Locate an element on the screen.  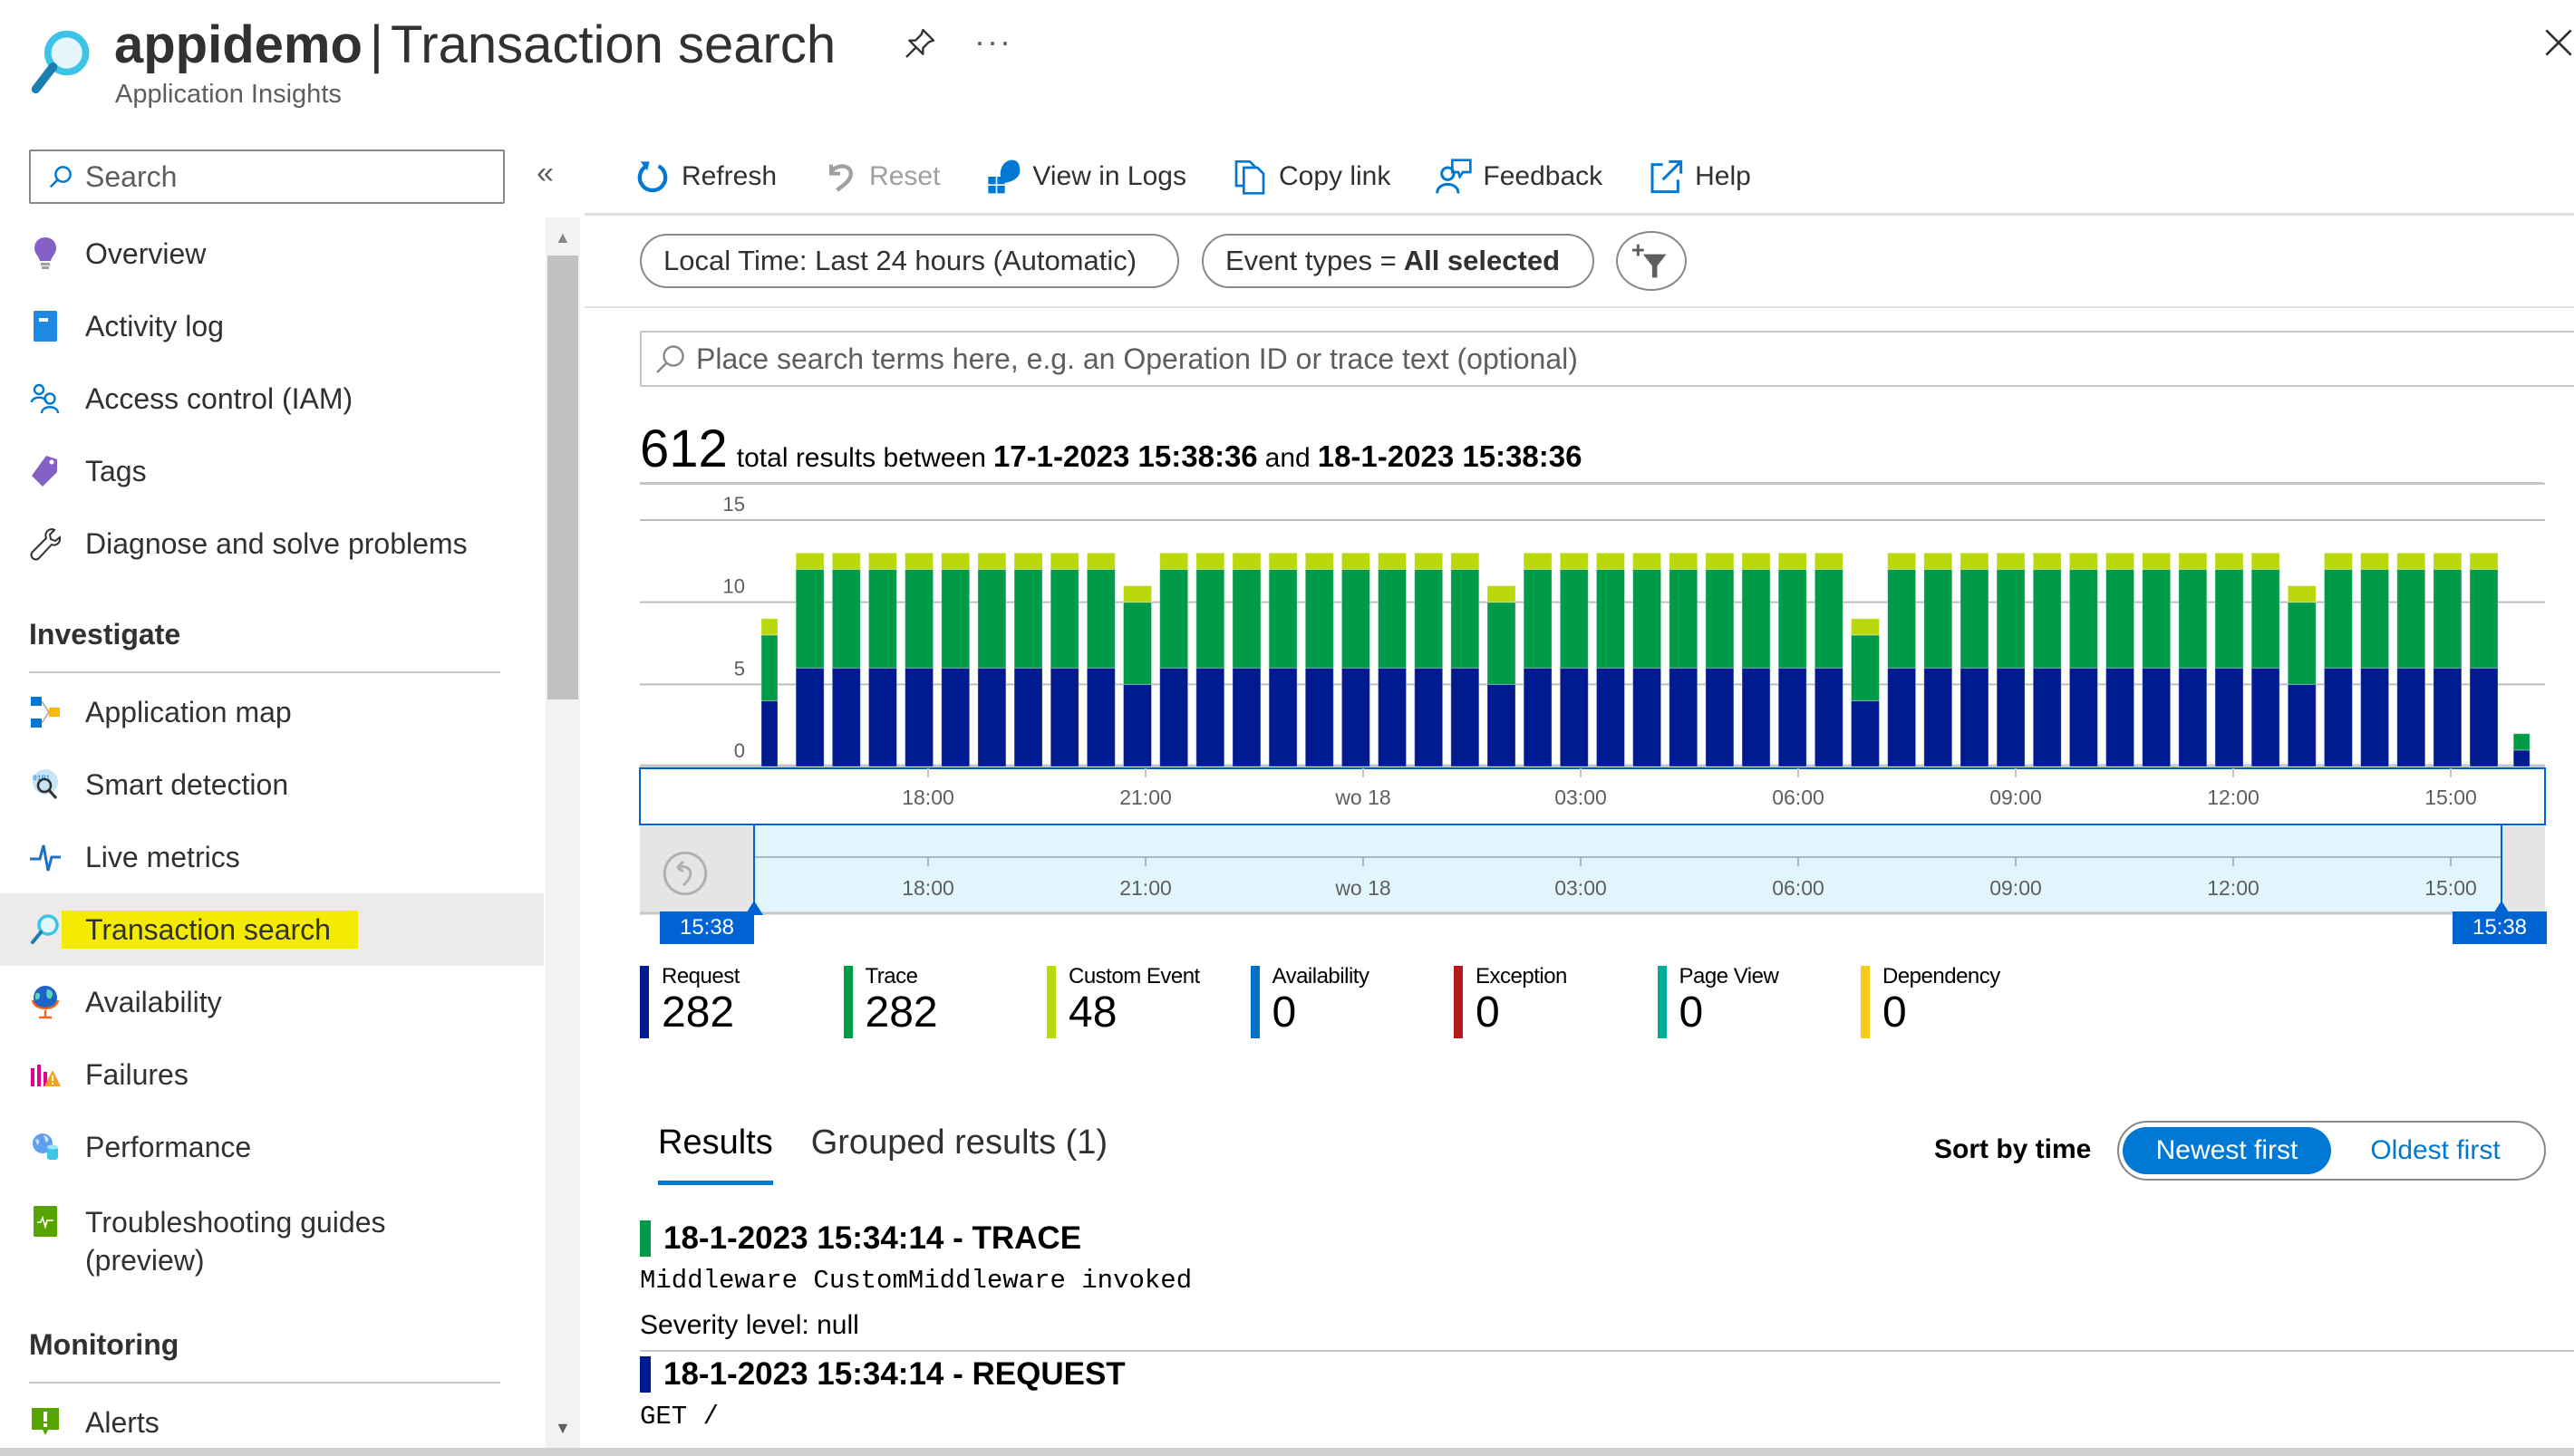
brush-end-time: 15:38 is located at coordinates (2500, 927).